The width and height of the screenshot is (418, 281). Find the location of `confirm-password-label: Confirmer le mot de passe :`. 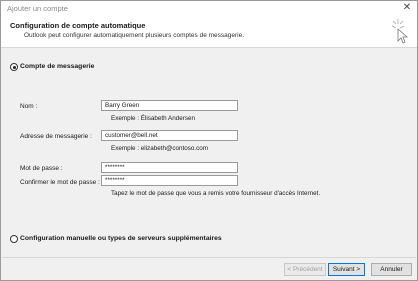

confirm-password-label: Confirmer le mot de passe : is located at coordinates (60, 182).